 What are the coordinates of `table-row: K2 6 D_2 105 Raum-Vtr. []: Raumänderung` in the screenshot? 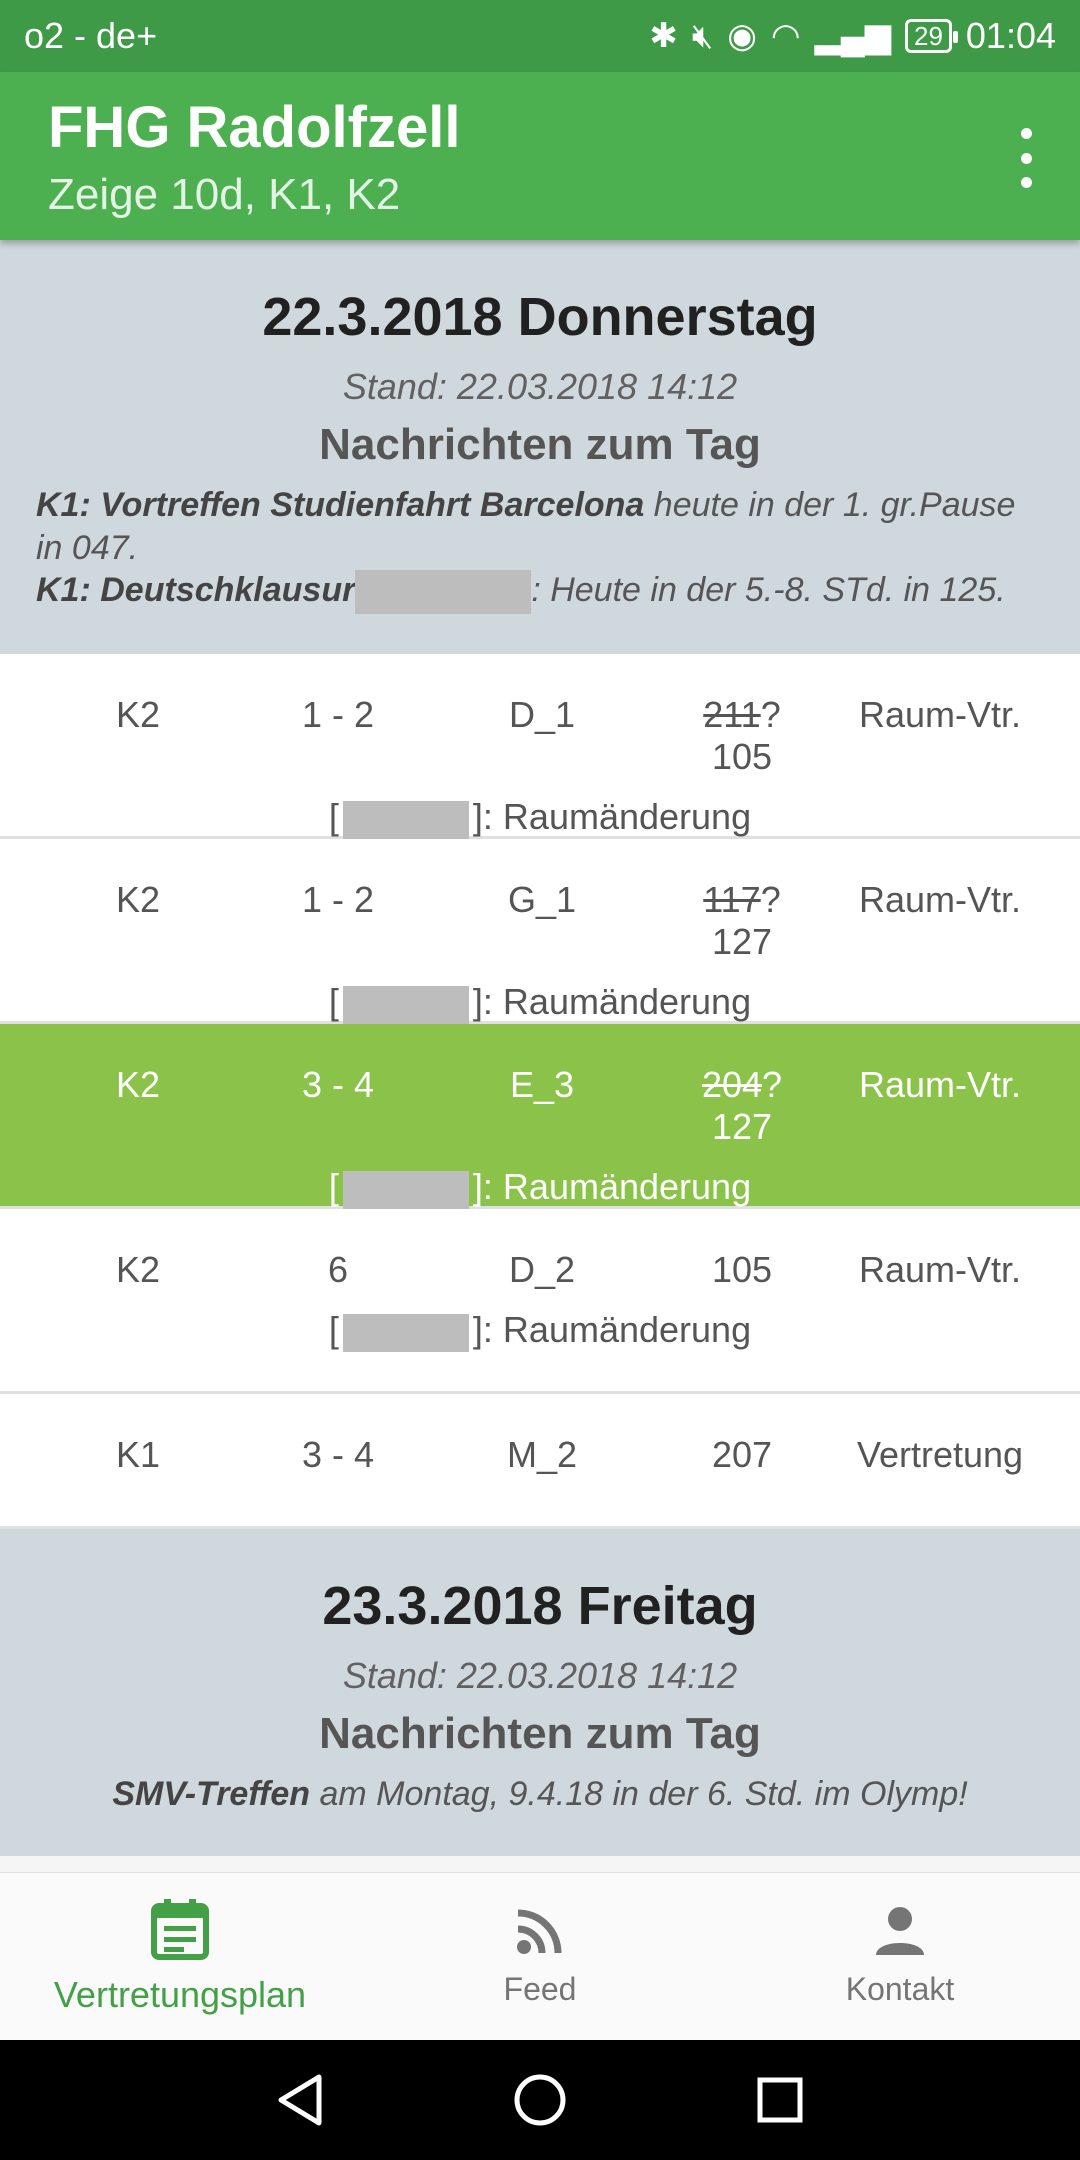 It's located at (540, 1302).